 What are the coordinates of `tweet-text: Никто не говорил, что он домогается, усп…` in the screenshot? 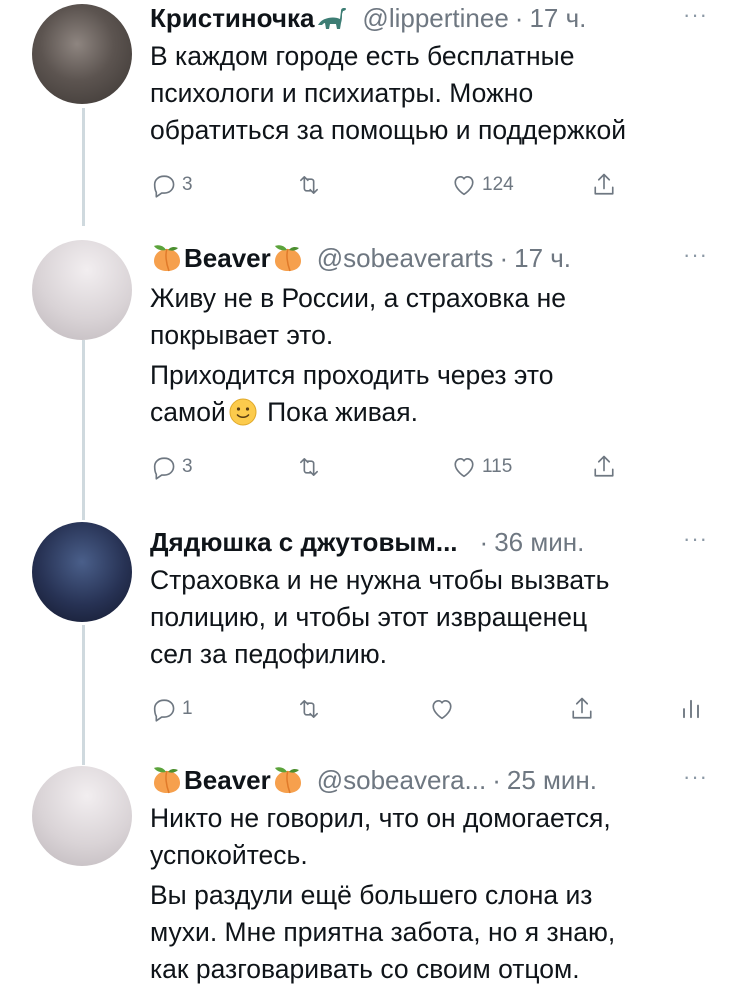 It's located at (440, 894).